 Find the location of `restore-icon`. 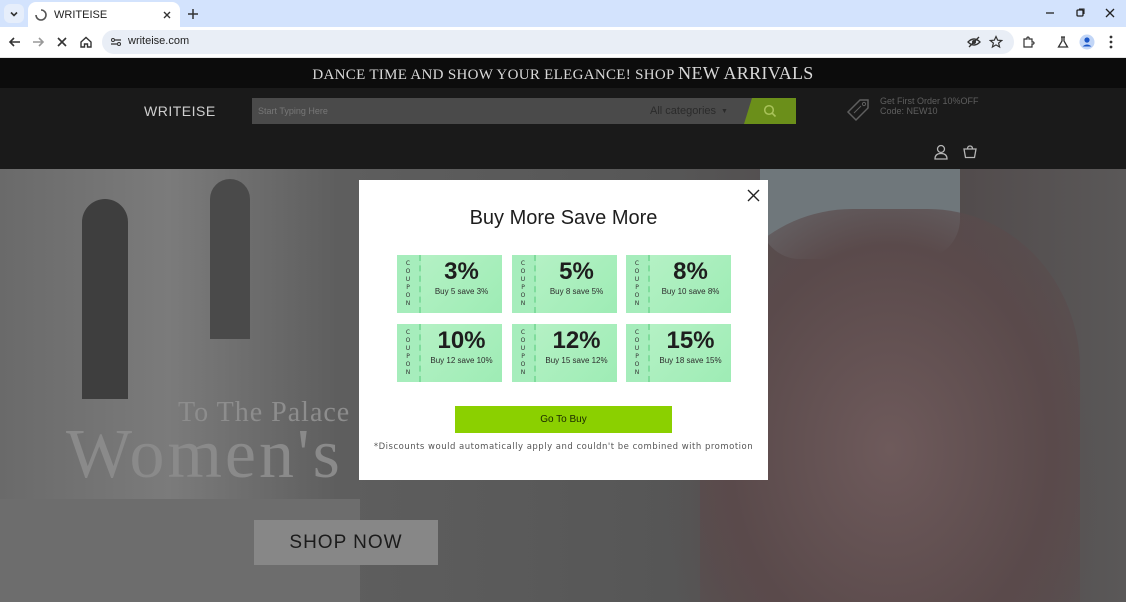

restore-icon is located at coordinates (1080, 13).